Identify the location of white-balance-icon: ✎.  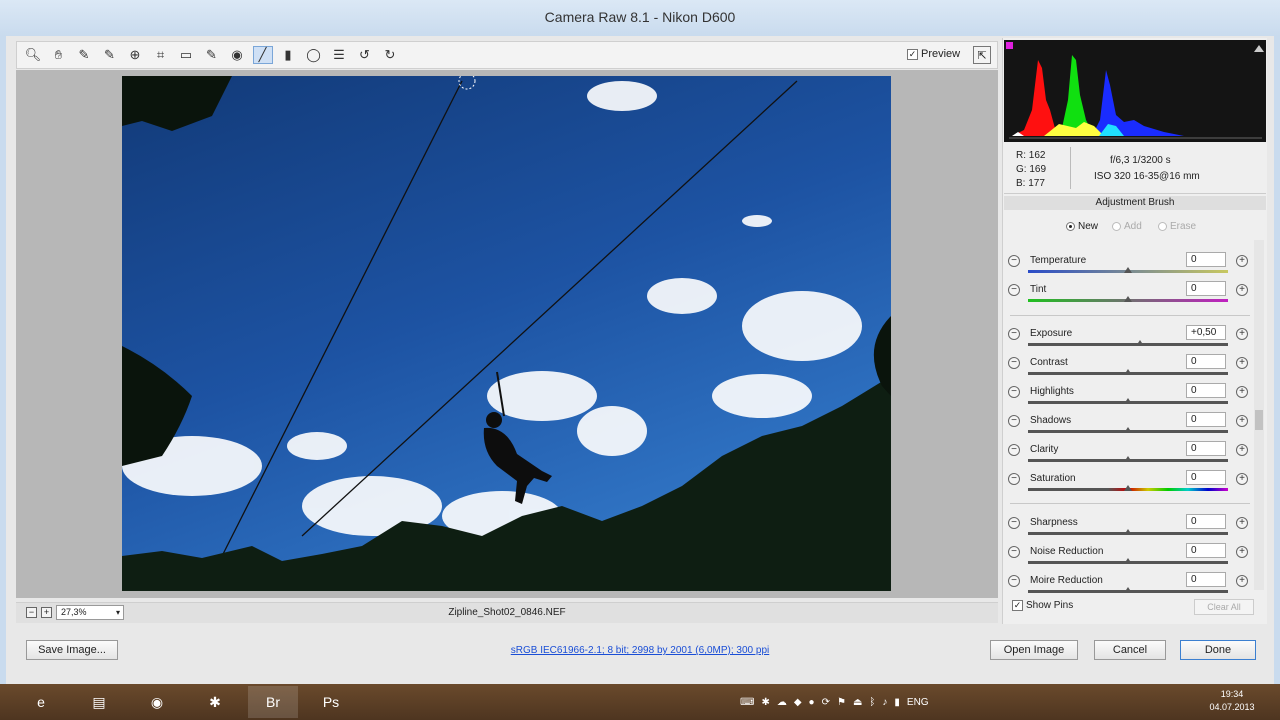
(84, 55).